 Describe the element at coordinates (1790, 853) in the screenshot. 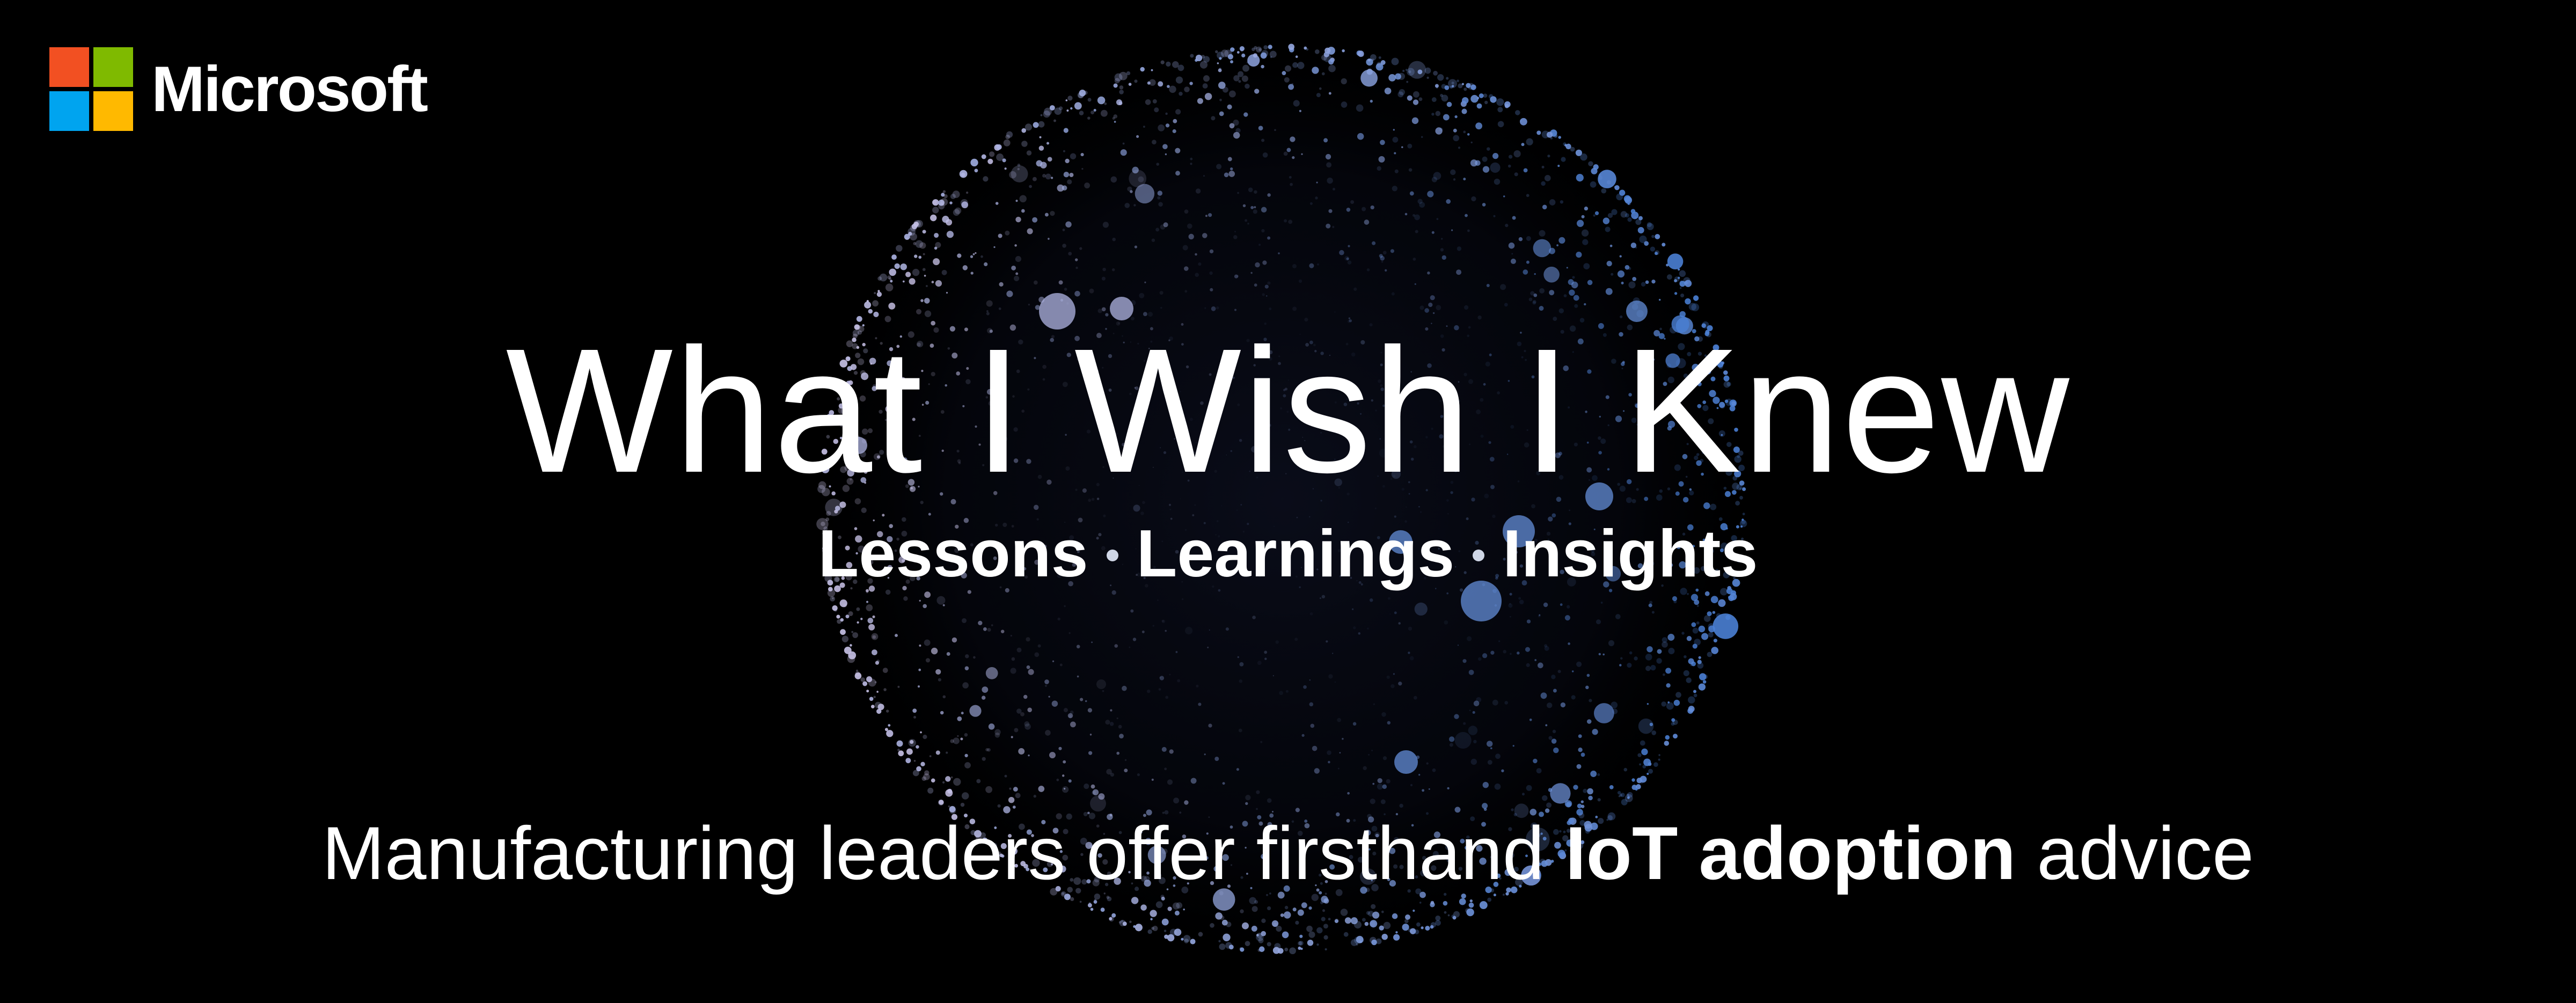

I see `tagline-emphasis: IoT adoption` at that location.